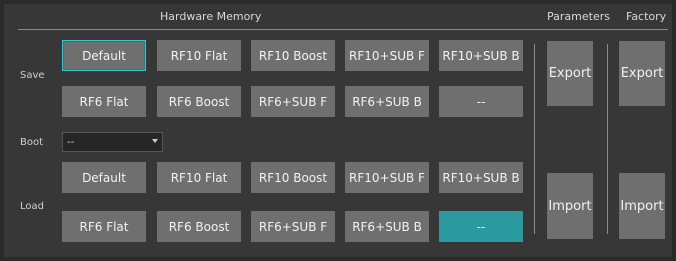 This screenshot has width=676, height=261. Describe the element at coordinates (199, 101) in the screenshot. I see `save-rf6-boost-button: RF6 Boost` at that location.